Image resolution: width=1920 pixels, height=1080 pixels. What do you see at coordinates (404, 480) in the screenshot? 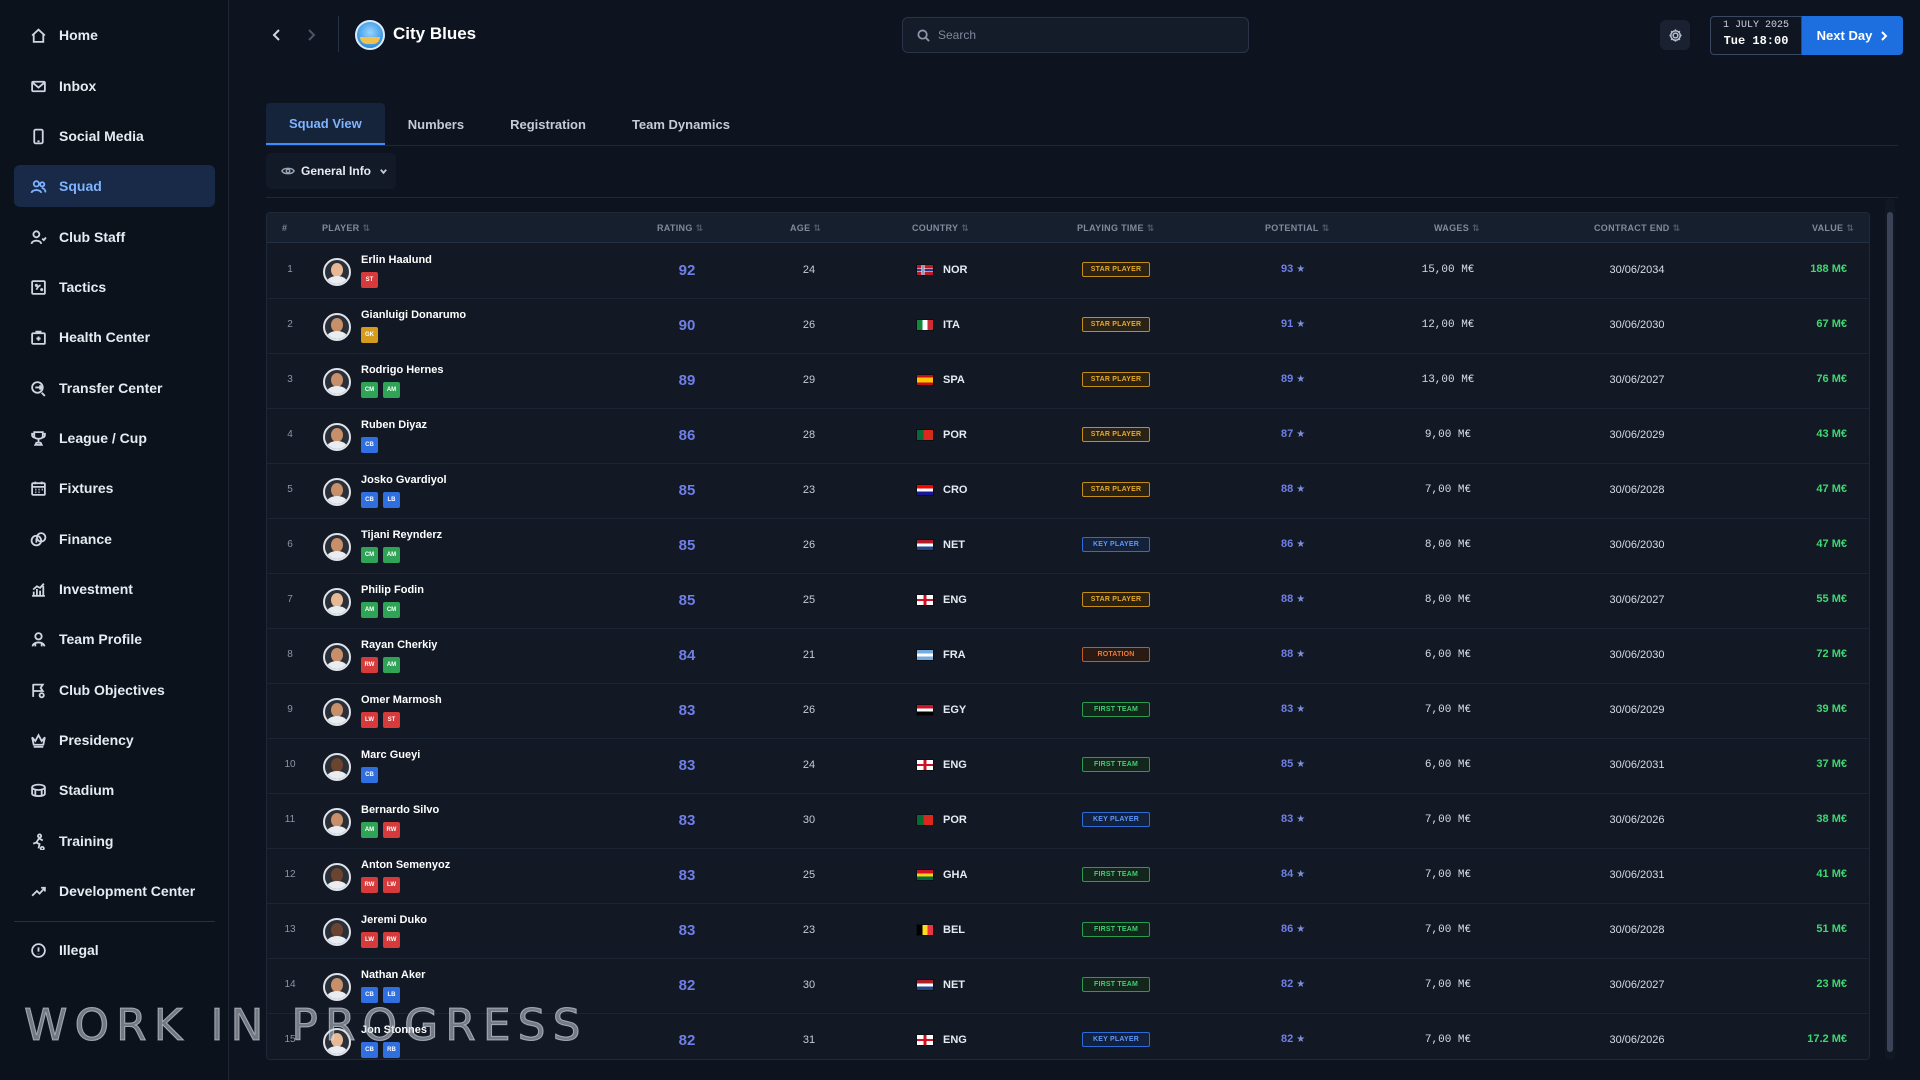
I see `player-name: Josko Gvardiyol` at bounding box center [404, 480].